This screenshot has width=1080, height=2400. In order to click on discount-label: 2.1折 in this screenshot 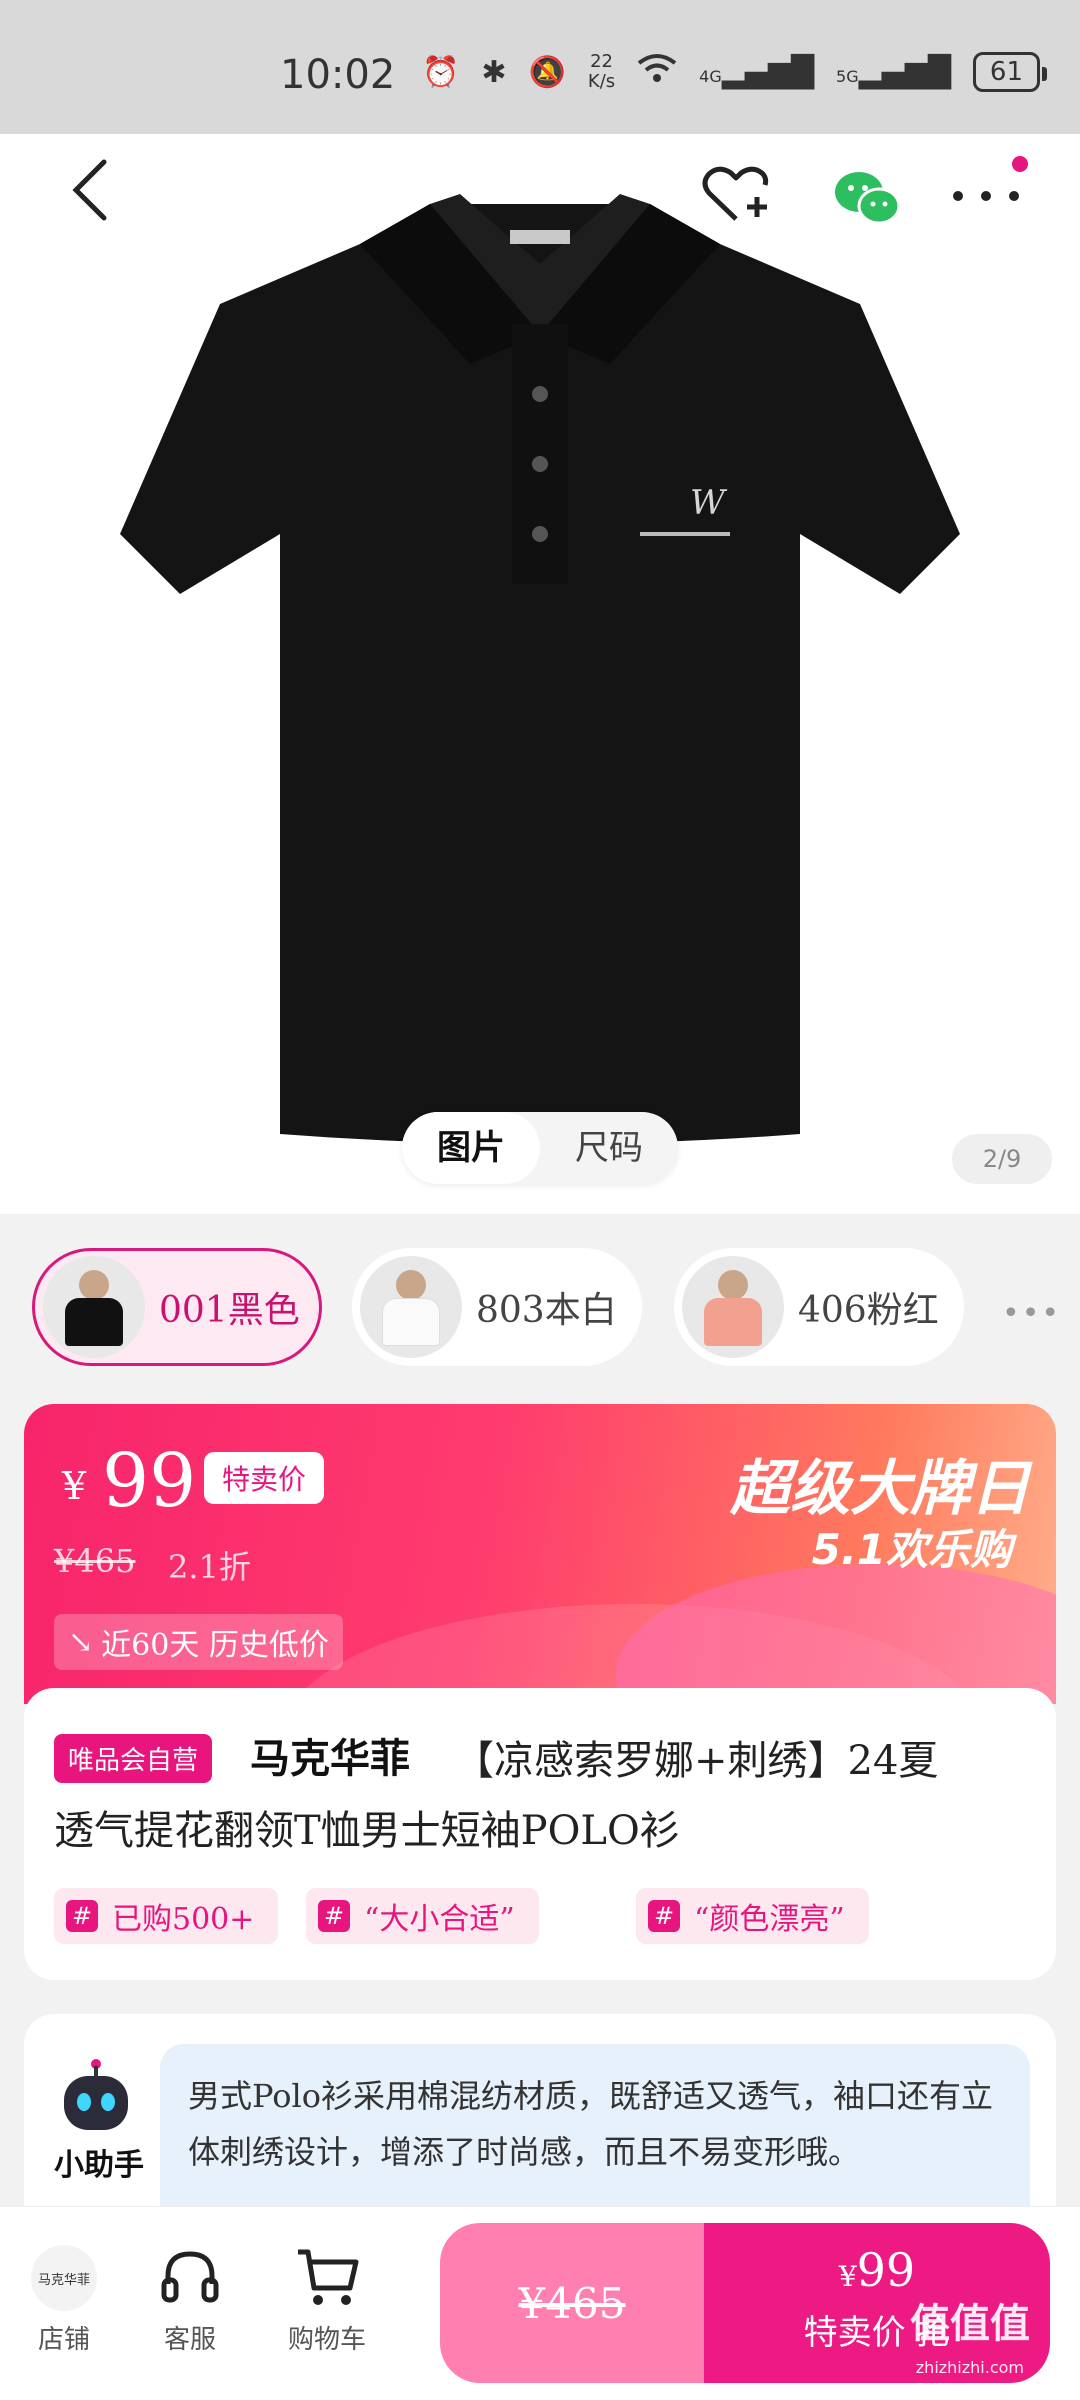, I will do `click(209, 1567)`.